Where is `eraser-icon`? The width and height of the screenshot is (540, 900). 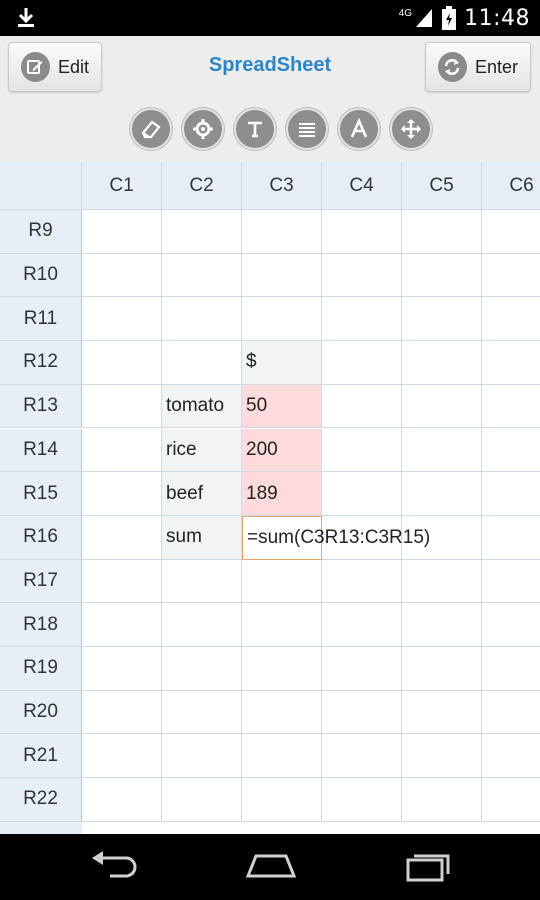
eraser-icon is located at coordinates (151, 129).